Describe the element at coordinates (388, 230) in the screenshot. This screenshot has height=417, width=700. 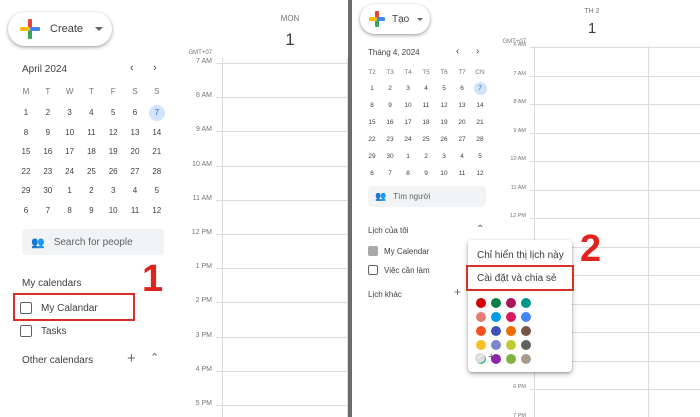
I see `my-calendars-title: Lịch của tôi` at that location.